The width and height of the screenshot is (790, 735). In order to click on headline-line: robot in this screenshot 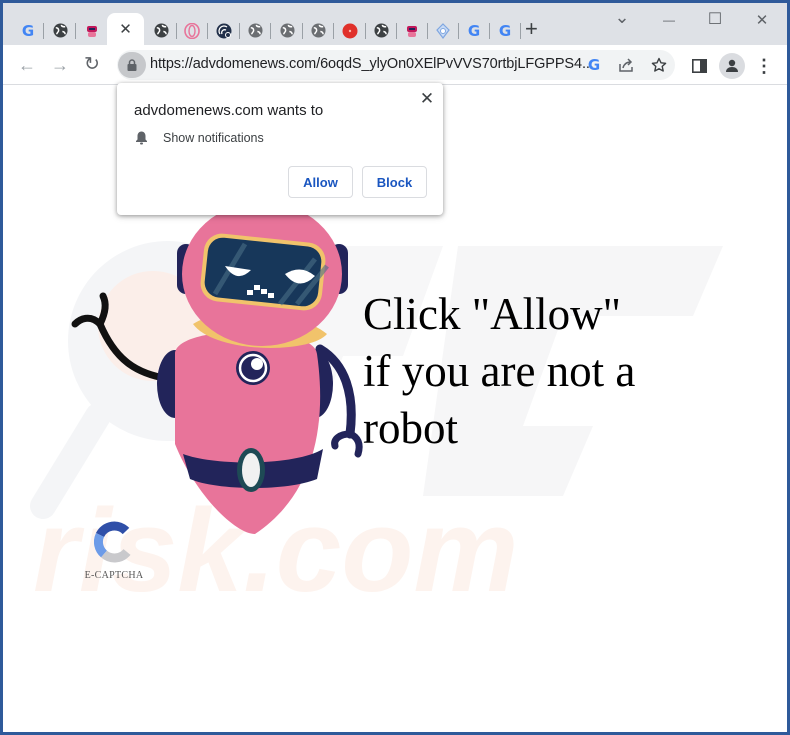, I will do `click(410, 428)`.